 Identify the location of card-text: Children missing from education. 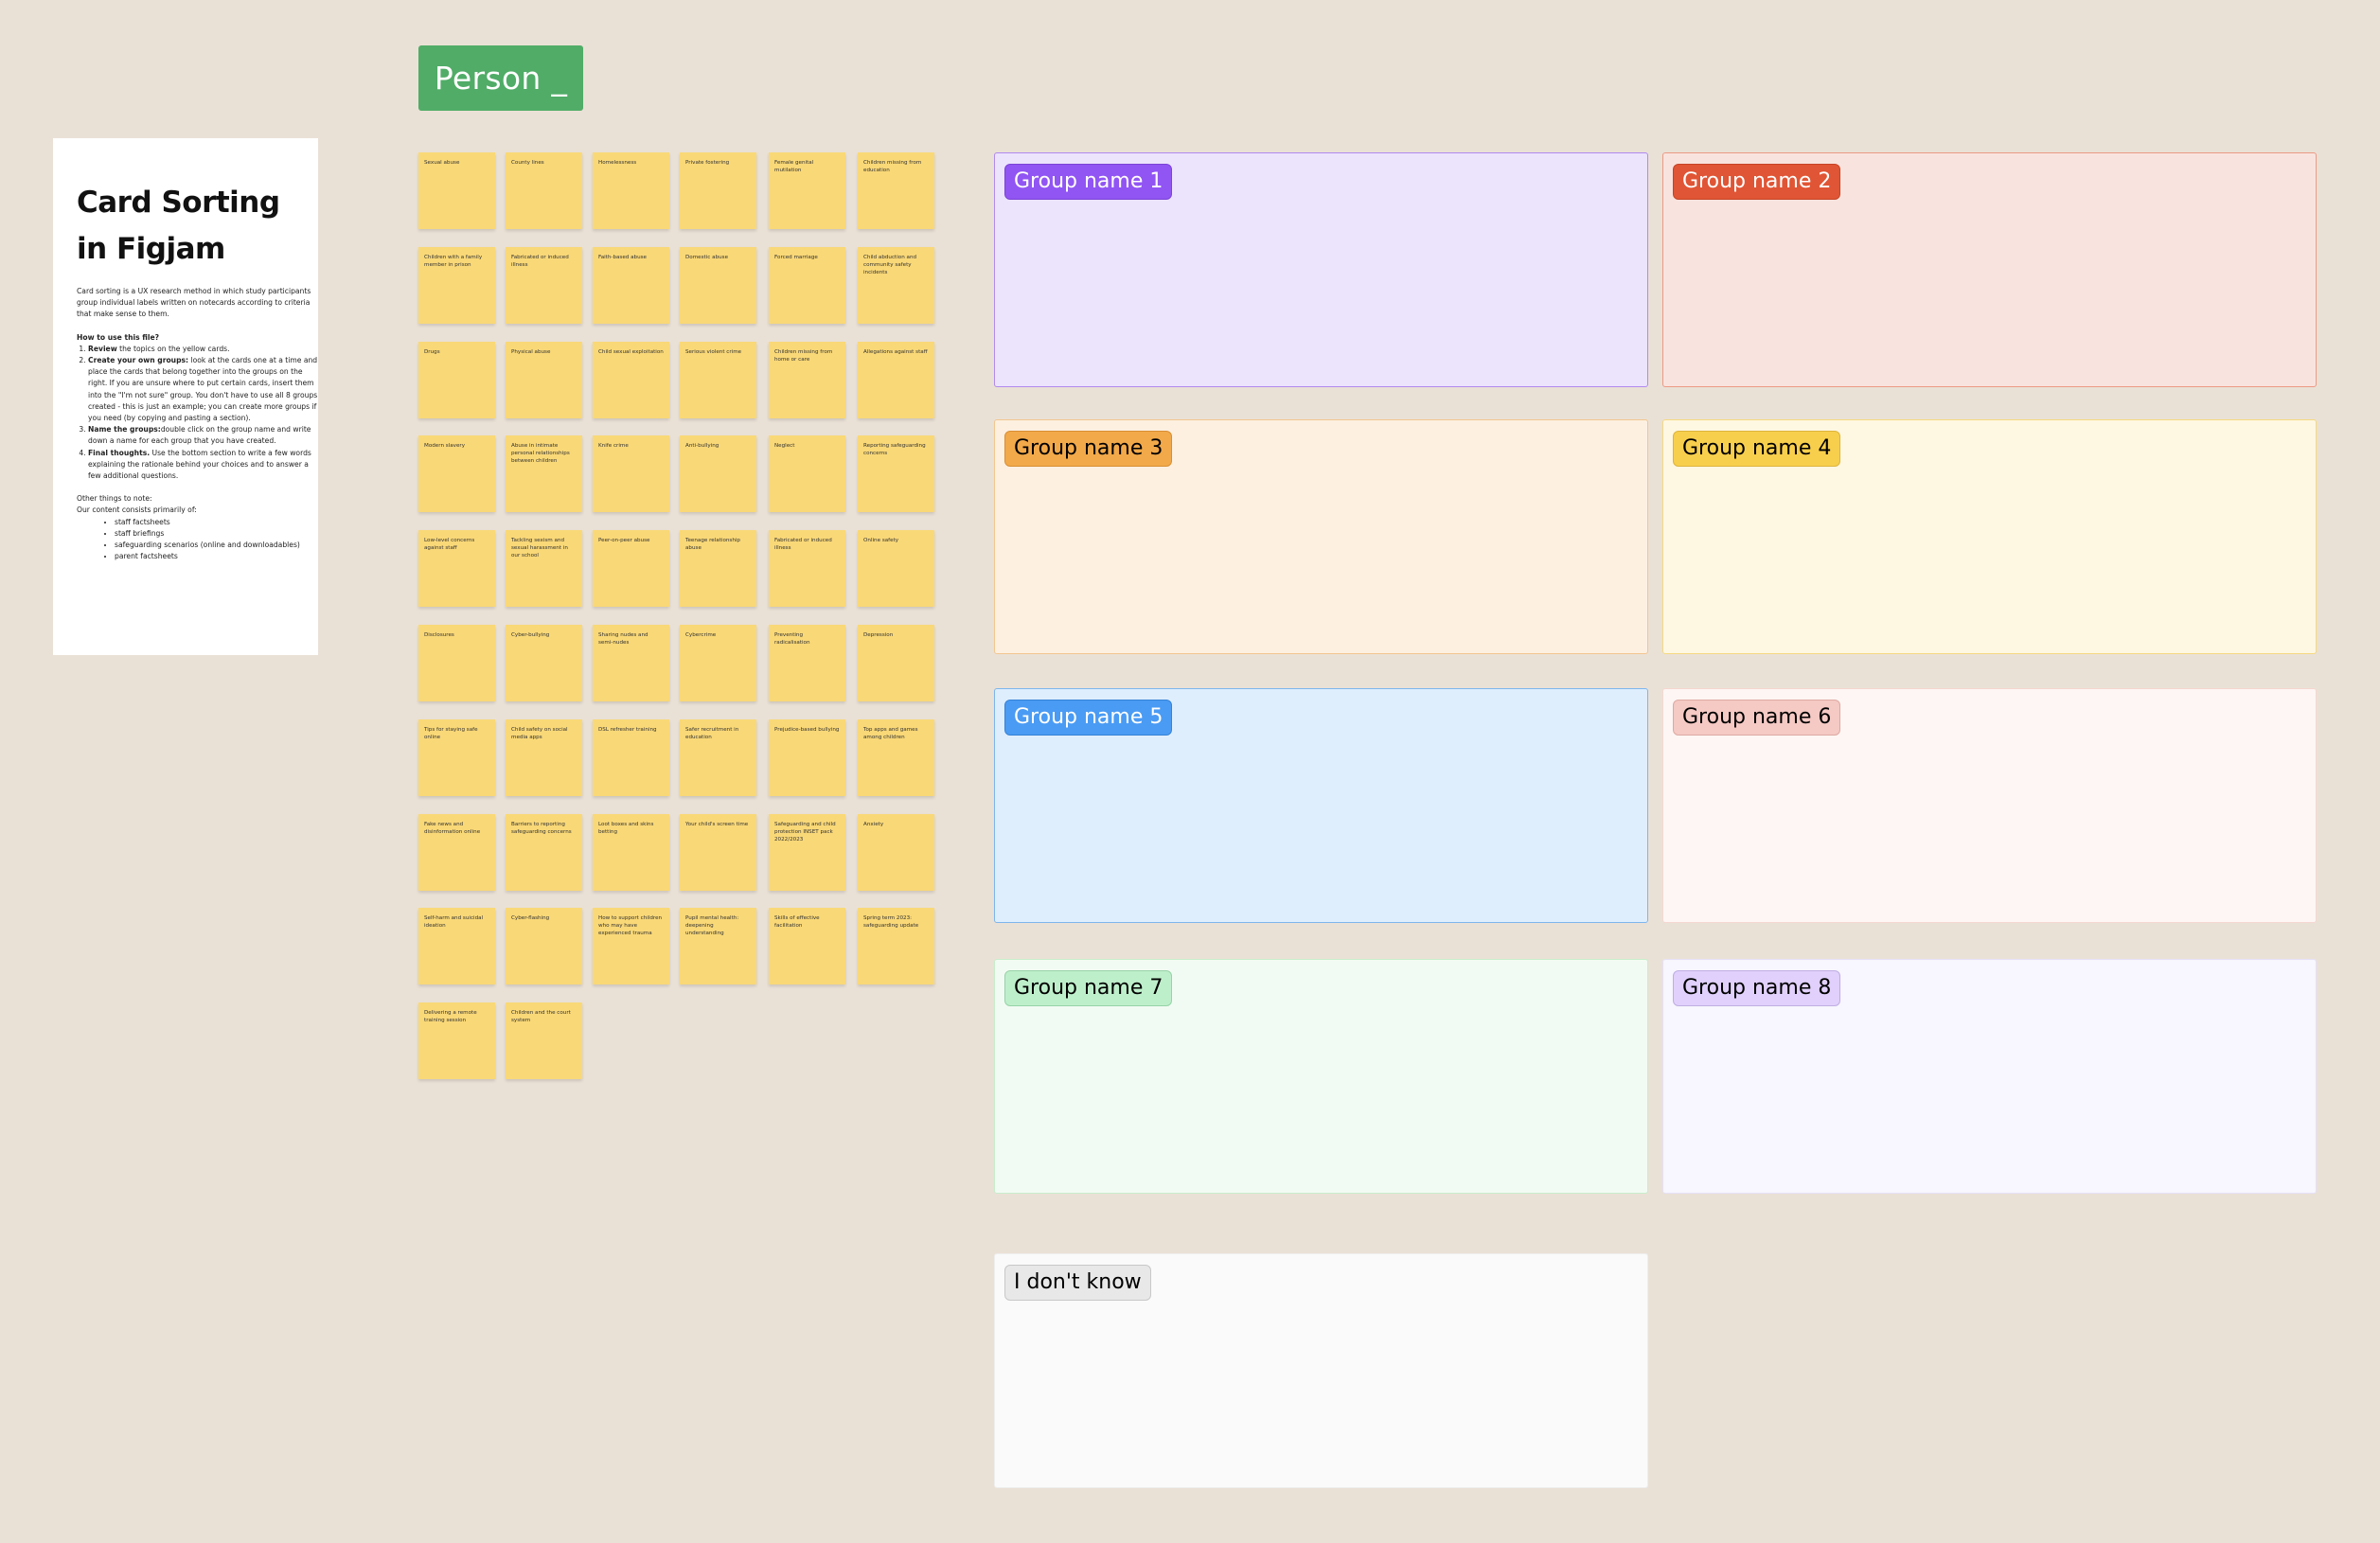
(892, 167).